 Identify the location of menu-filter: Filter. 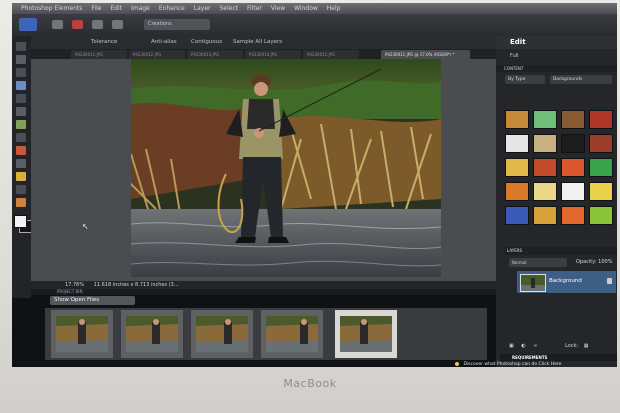
(254, 8).